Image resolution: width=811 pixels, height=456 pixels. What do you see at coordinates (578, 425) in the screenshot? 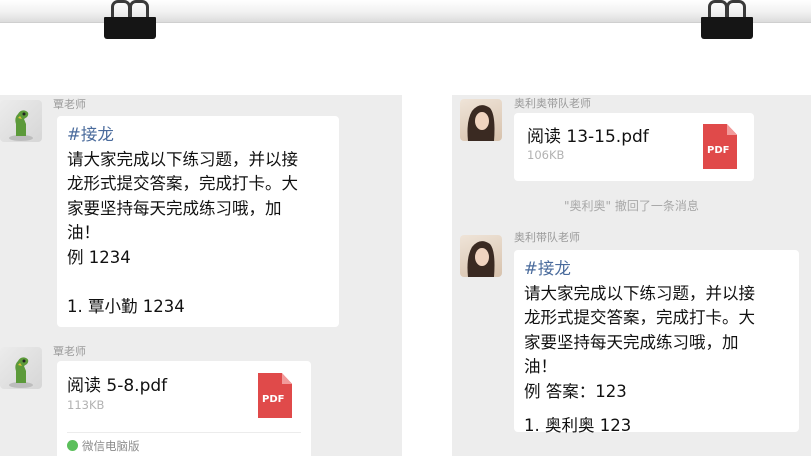
I see `chain-entry: 1. 奥利奥 123` at bounding box center [578, 425].